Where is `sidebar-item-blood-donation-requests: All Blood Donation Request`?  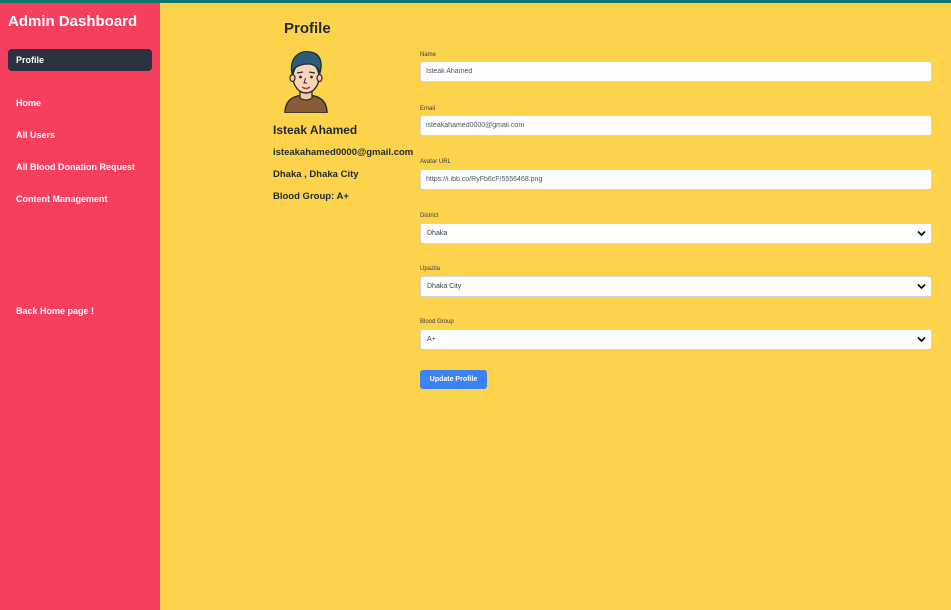
sidebar-item-blood-donation-requests: All Blood Donation Request is located at coordinates (75, 167).